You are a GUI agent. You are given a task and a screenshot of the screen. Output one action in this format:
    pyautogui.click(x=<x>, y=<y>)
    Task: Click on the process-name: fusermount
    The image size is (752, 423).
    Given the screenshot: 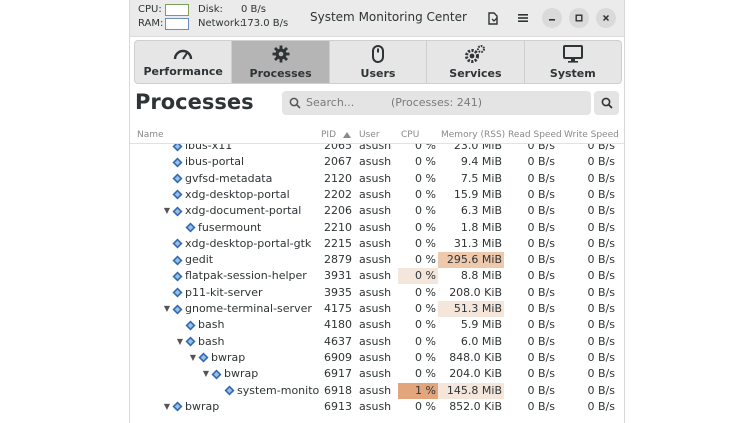 What is the action you would take?
    pyautogui.click(x=230, y=227)
    